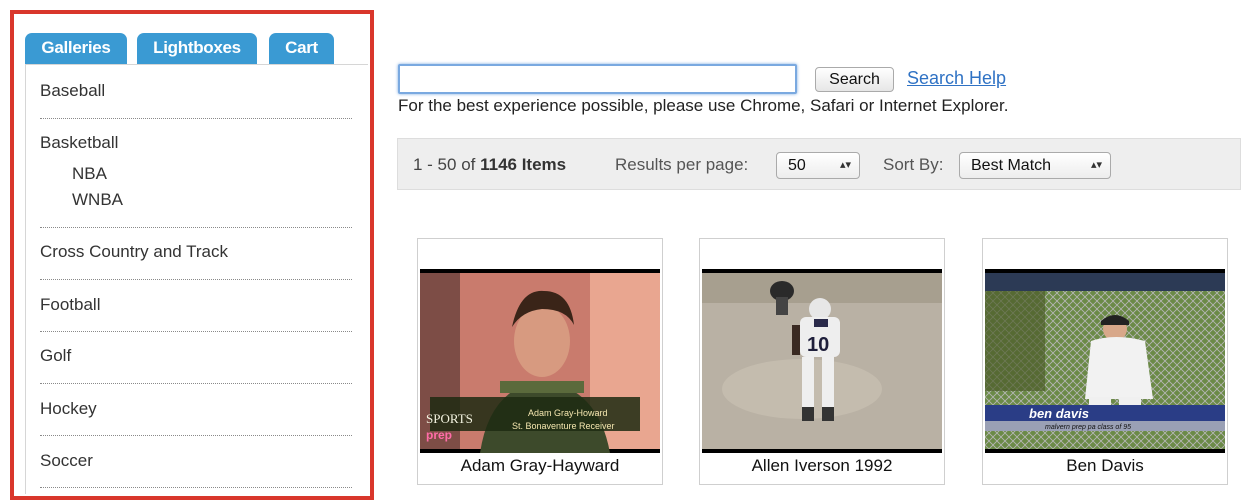 Image resolution: width=1241 pixels, height=500 pixels. I want to click on results-range: 1 - 50 of 1146 Items, so click(489, 165).